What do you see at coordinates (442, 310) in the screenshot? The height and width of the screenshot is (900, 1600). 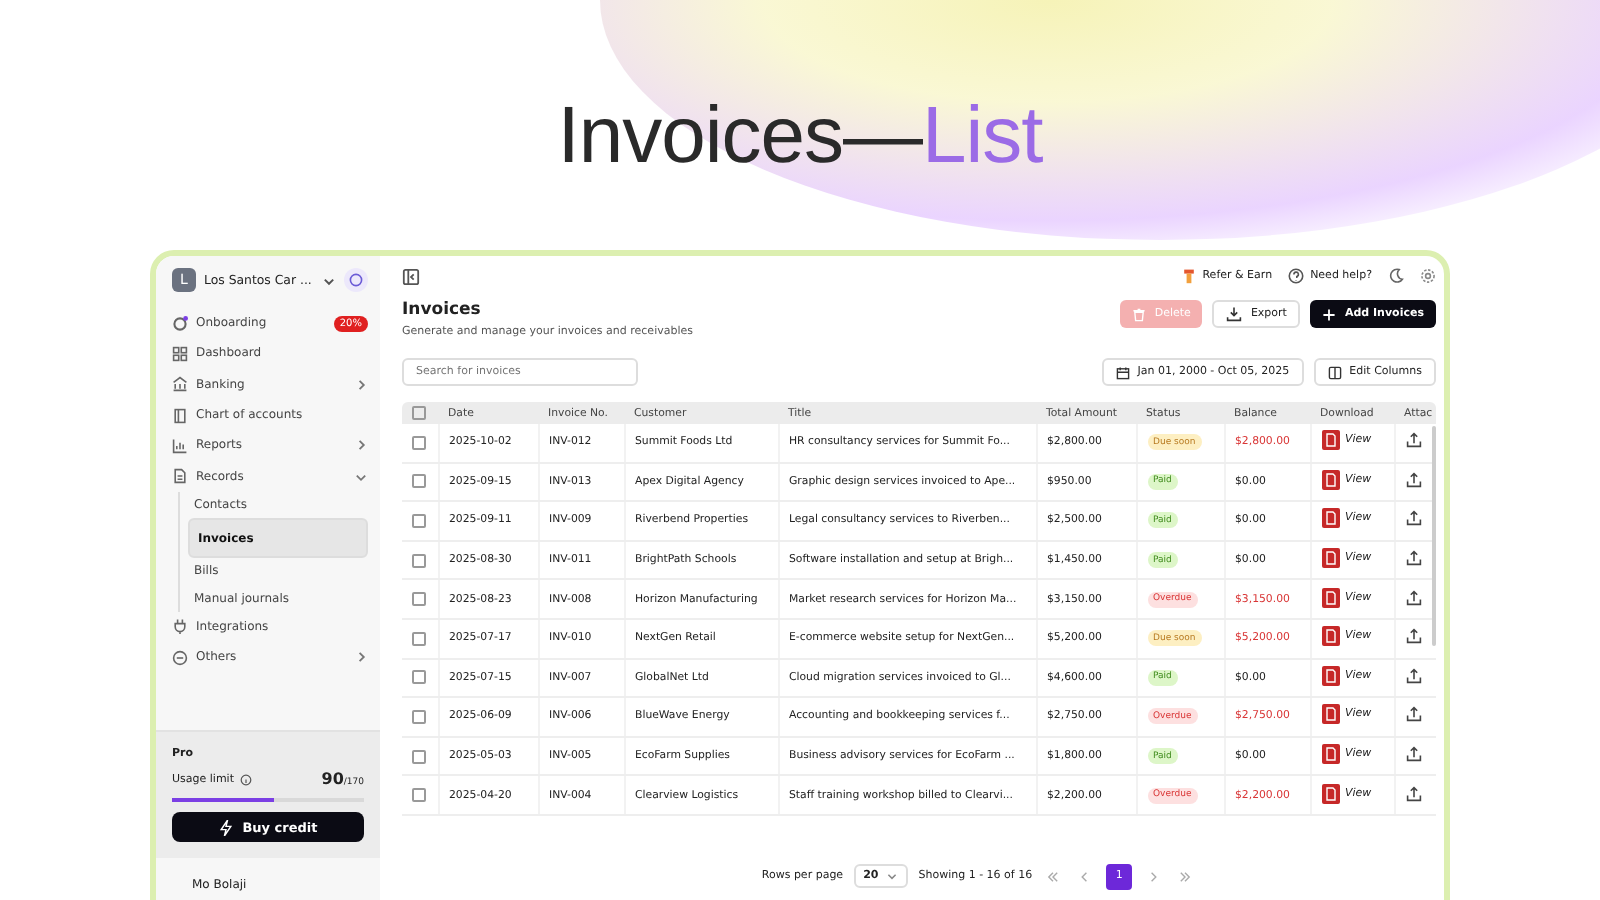 I see `page-title: Invoices` at bounding box center [442, 310].